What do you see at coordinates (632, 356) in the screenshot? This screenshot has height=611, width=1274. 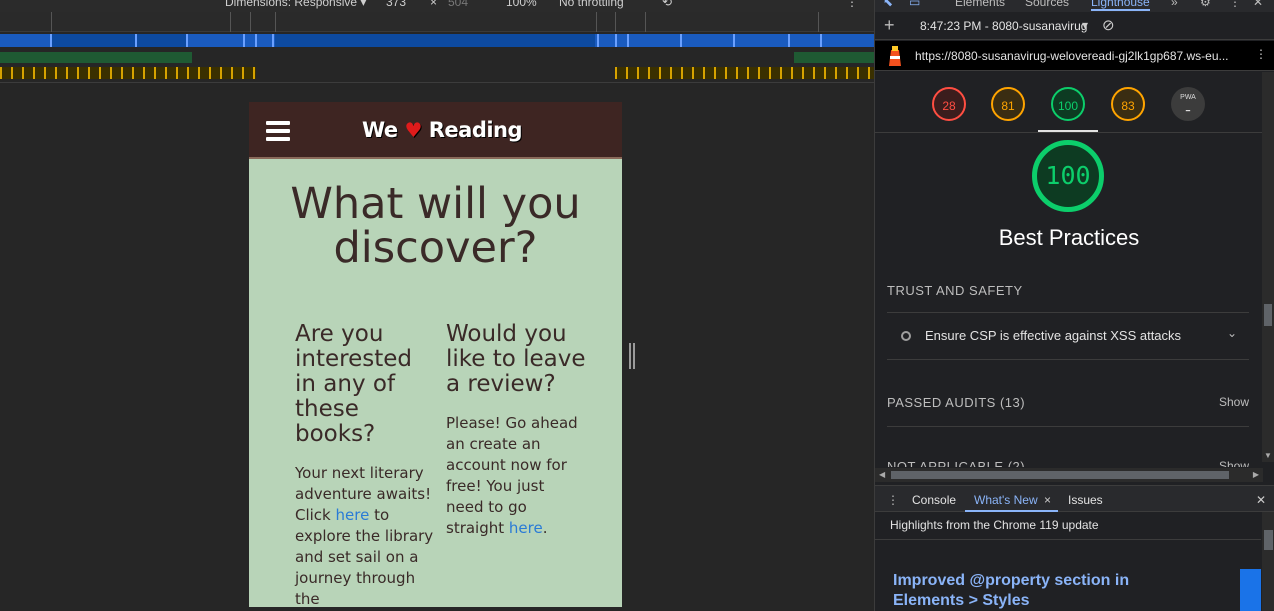 I see `viewport-resize-handle` at bounding box center [632, 356].